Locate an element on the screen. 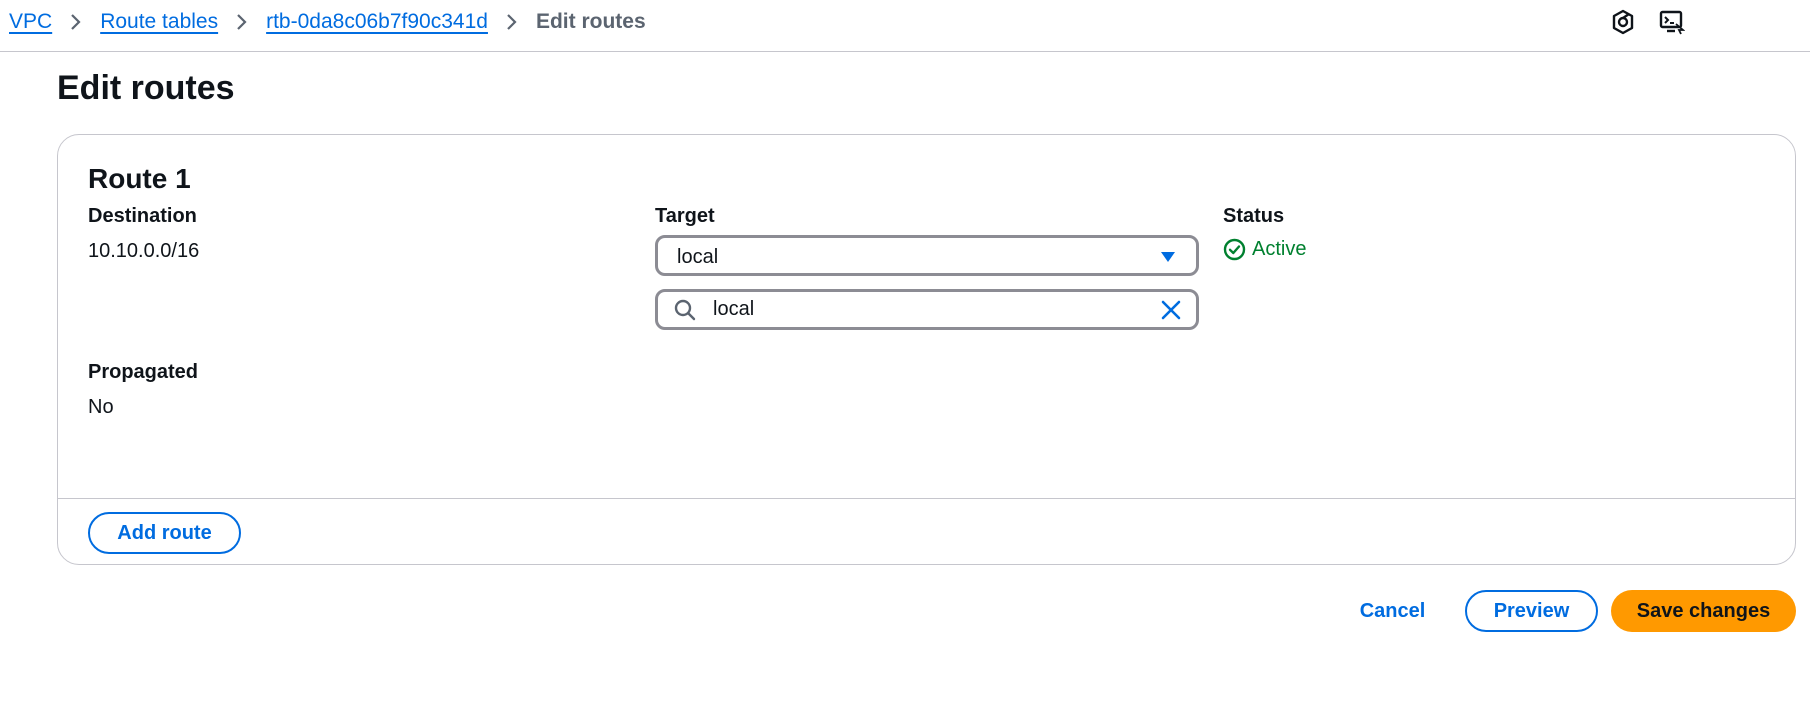  destination-value: 10.10.0.0/16 is located at coordinates (144, 251).